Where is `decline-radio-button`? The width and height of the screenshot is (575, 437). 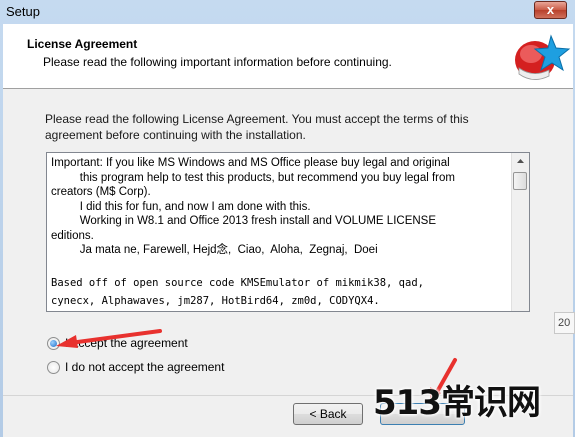 decline-radio-button is located at coordinates (53, 367).